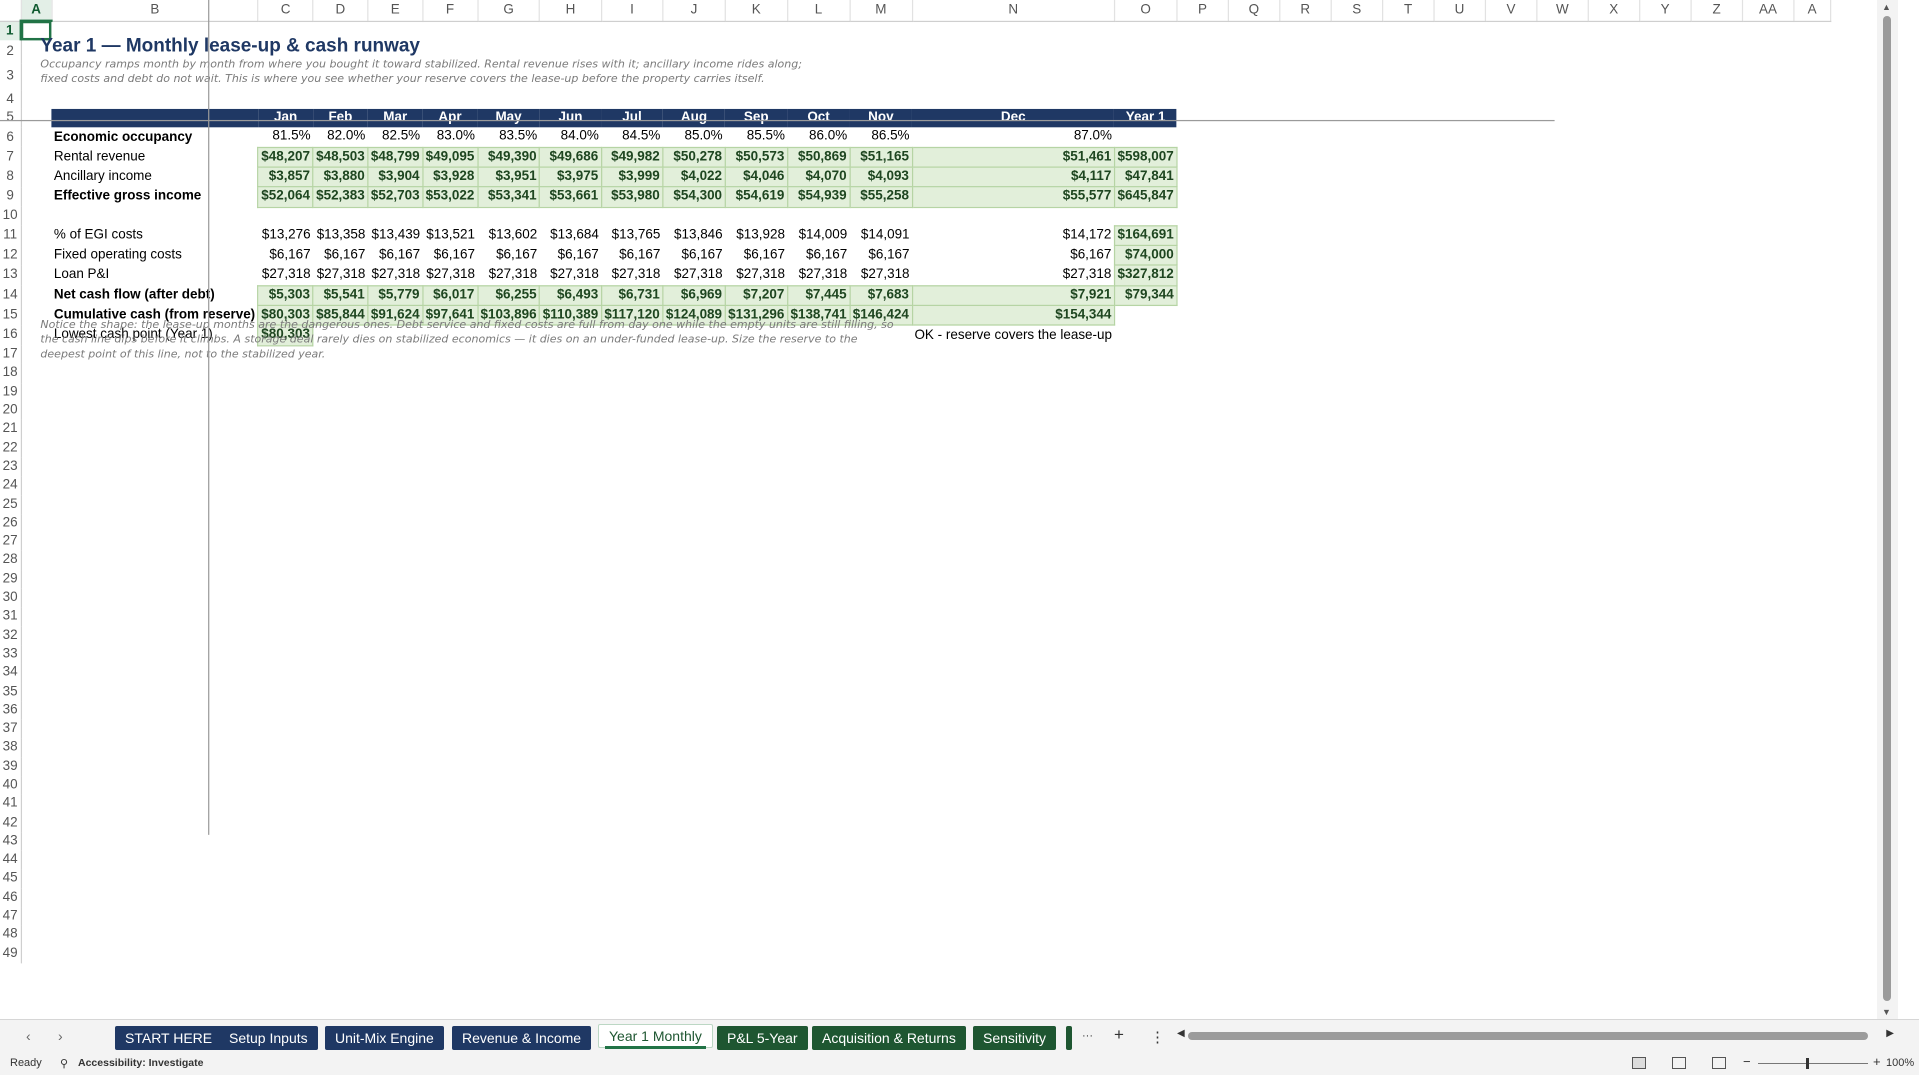 This screenshot has width=1919, height=1075. Describe the element at coordinates (508, 276) in the screenshot. I see `value-cell: $27,318` at that location.